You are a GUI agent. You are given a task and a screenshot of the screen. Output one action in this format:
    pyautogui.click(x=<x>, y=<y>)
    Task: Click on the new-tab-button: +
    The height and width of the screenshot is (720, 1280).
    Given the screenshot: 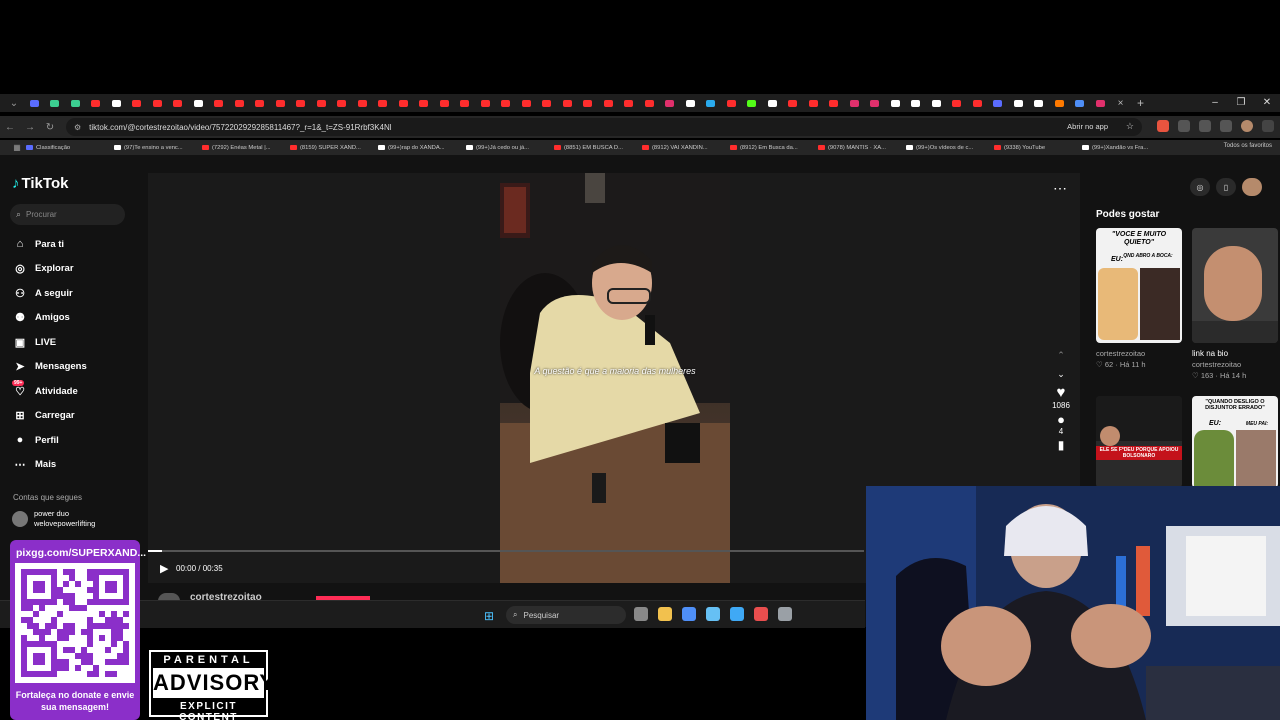 What is the action you would take?
    pyautogui.click(x=1141, y=103)
    